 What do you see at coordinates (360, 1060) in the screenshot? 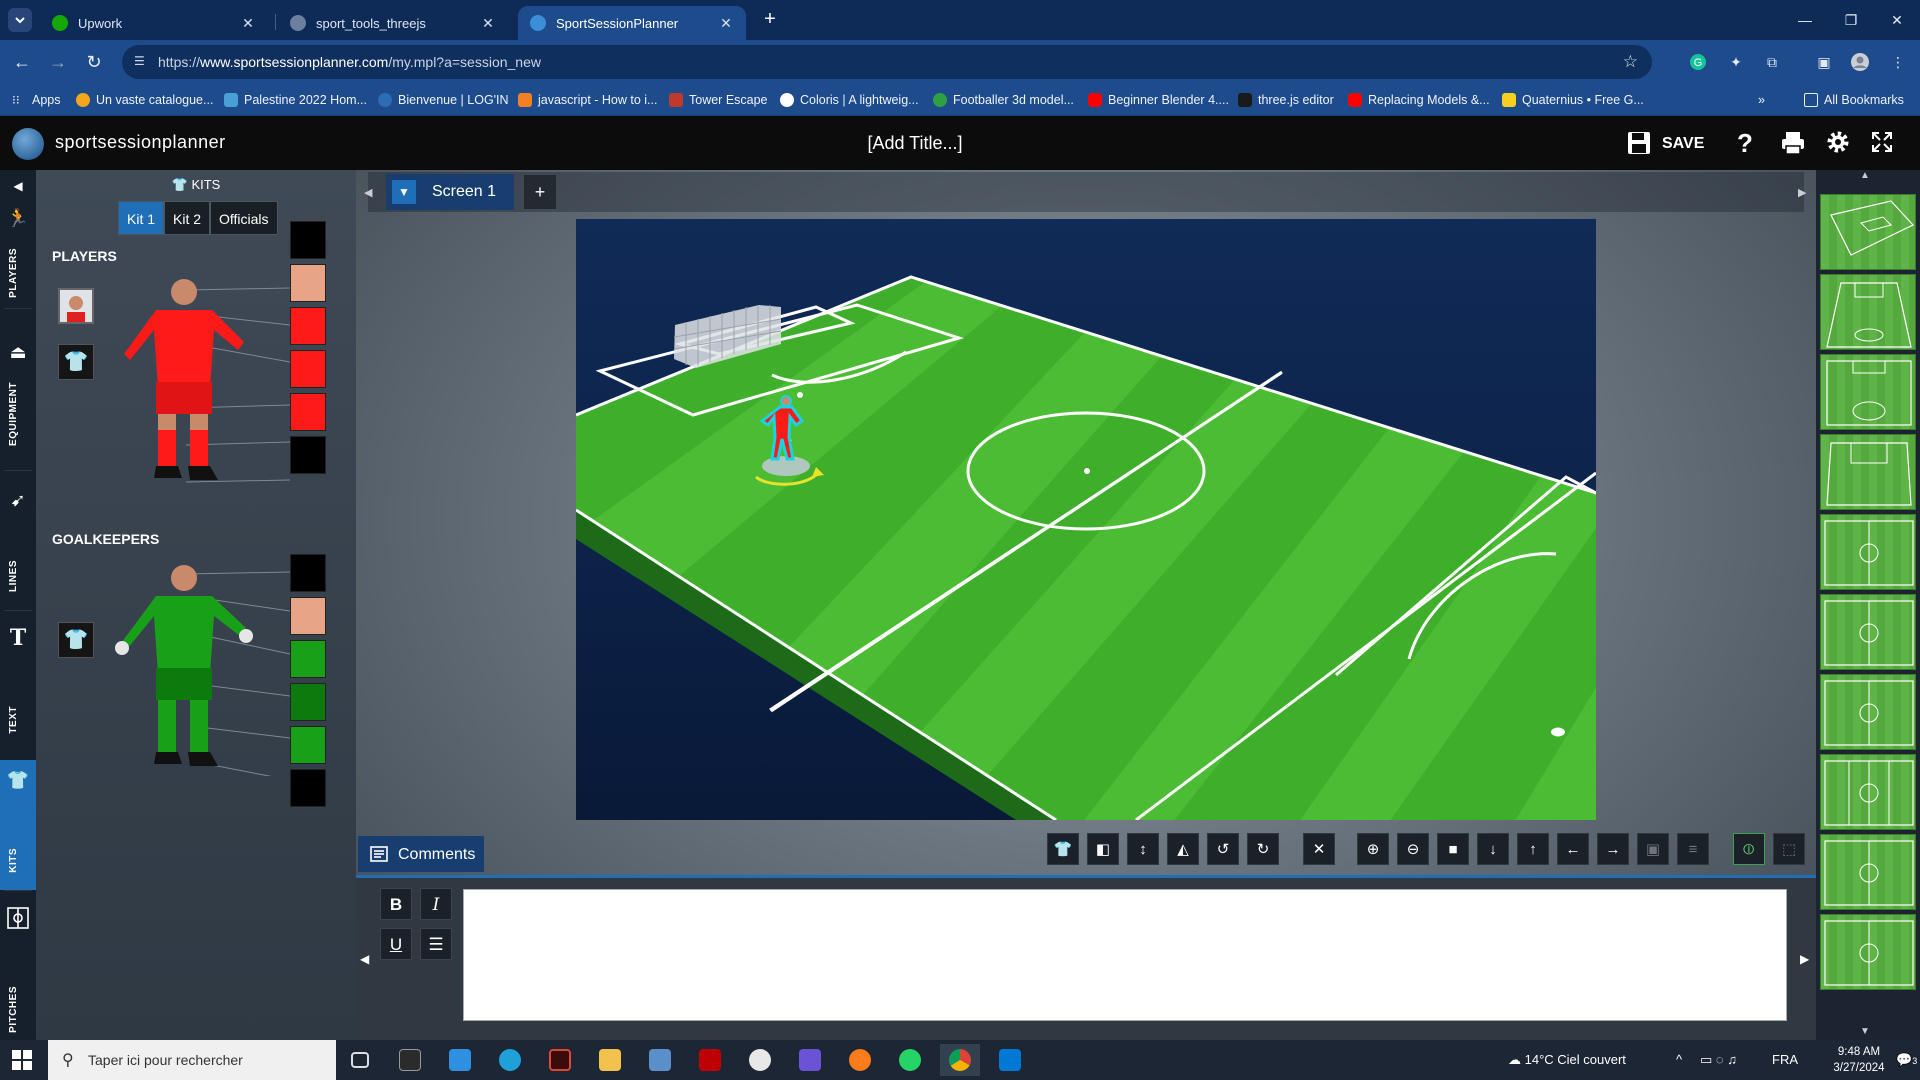
I see `task-view-icon` at bounding box center [360, 1060].